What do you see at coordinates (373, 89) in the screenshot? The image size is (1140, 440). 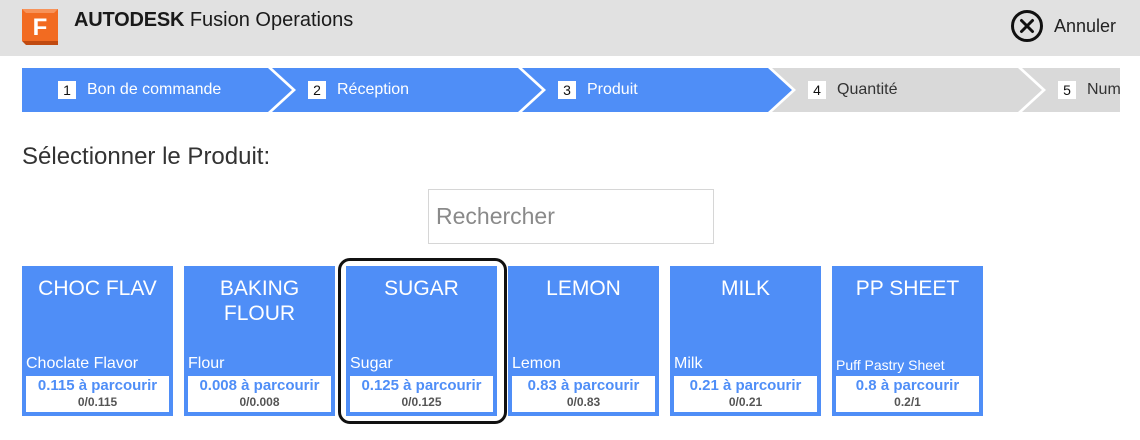 I see `step-label: Réception` at bounding box center [373, 89].